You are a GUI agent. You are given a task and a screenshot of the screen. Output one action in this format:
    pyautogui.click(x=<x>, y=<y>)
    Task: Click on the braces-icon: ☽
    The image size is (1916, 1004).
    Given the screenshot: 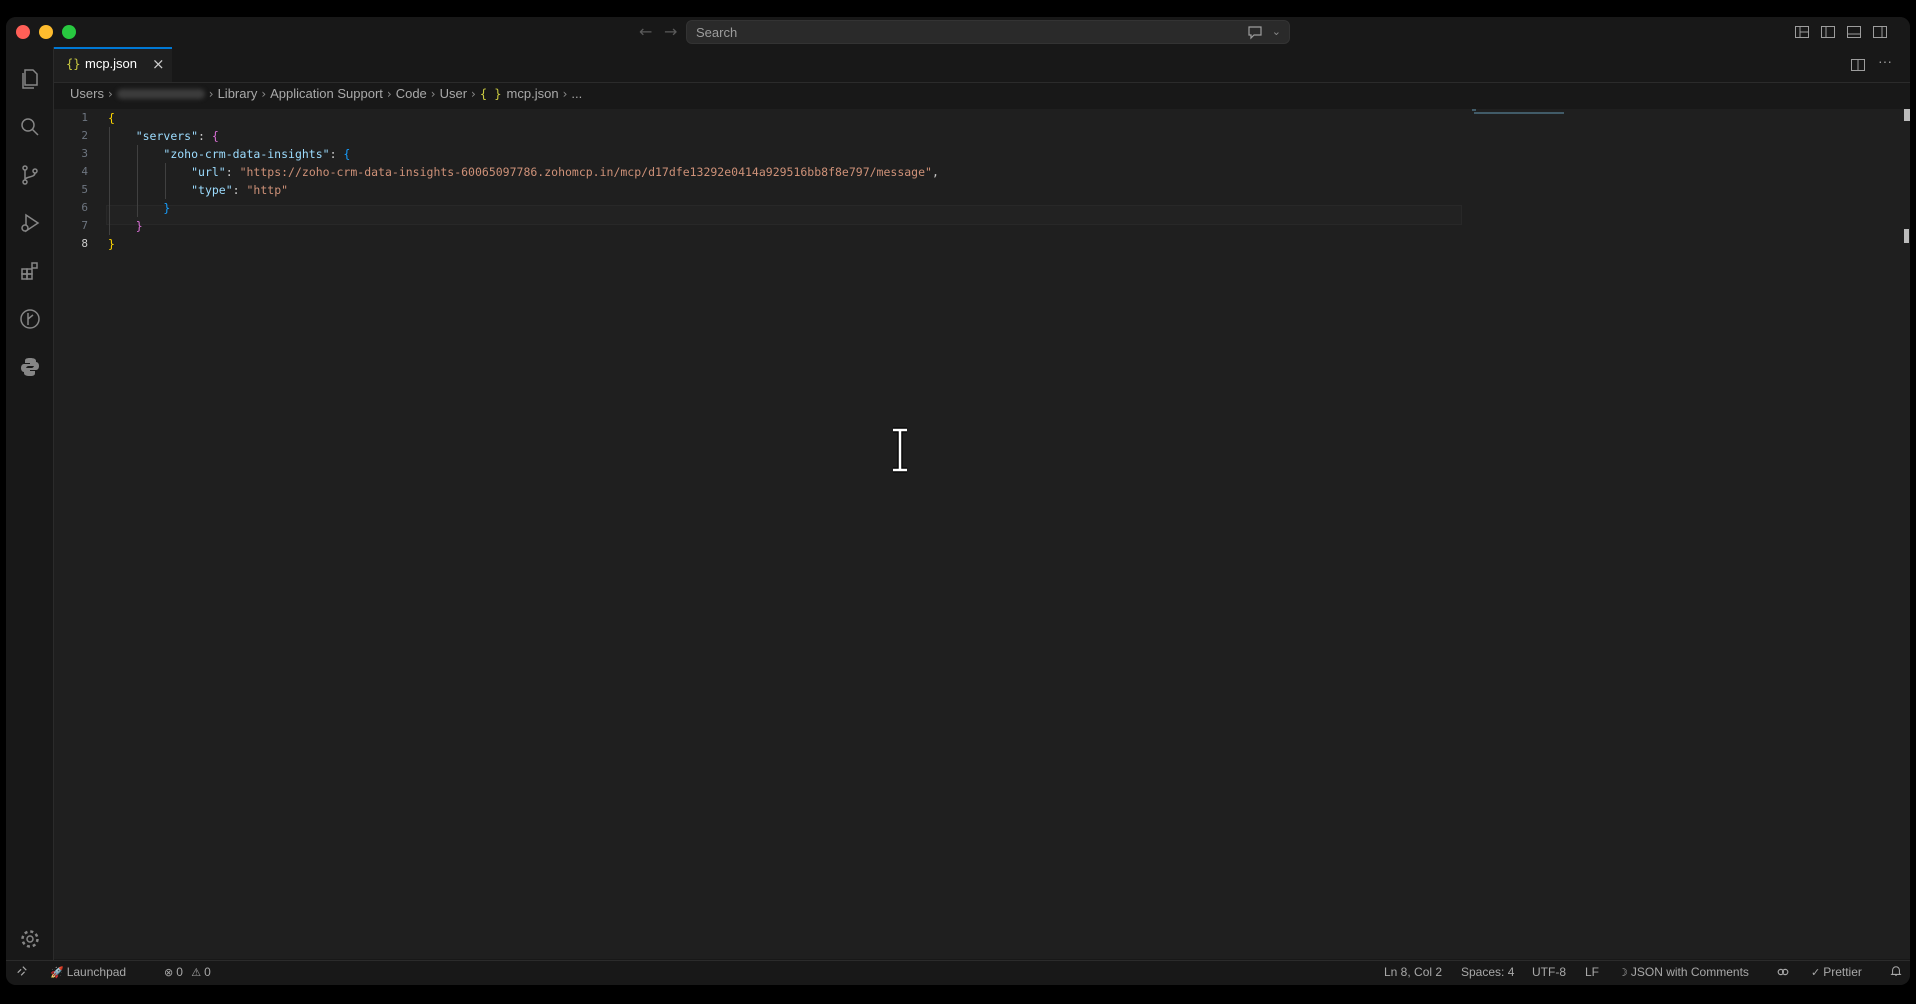 What is the action you would take?
    pyautogui.click(x=1623, y=972)
    